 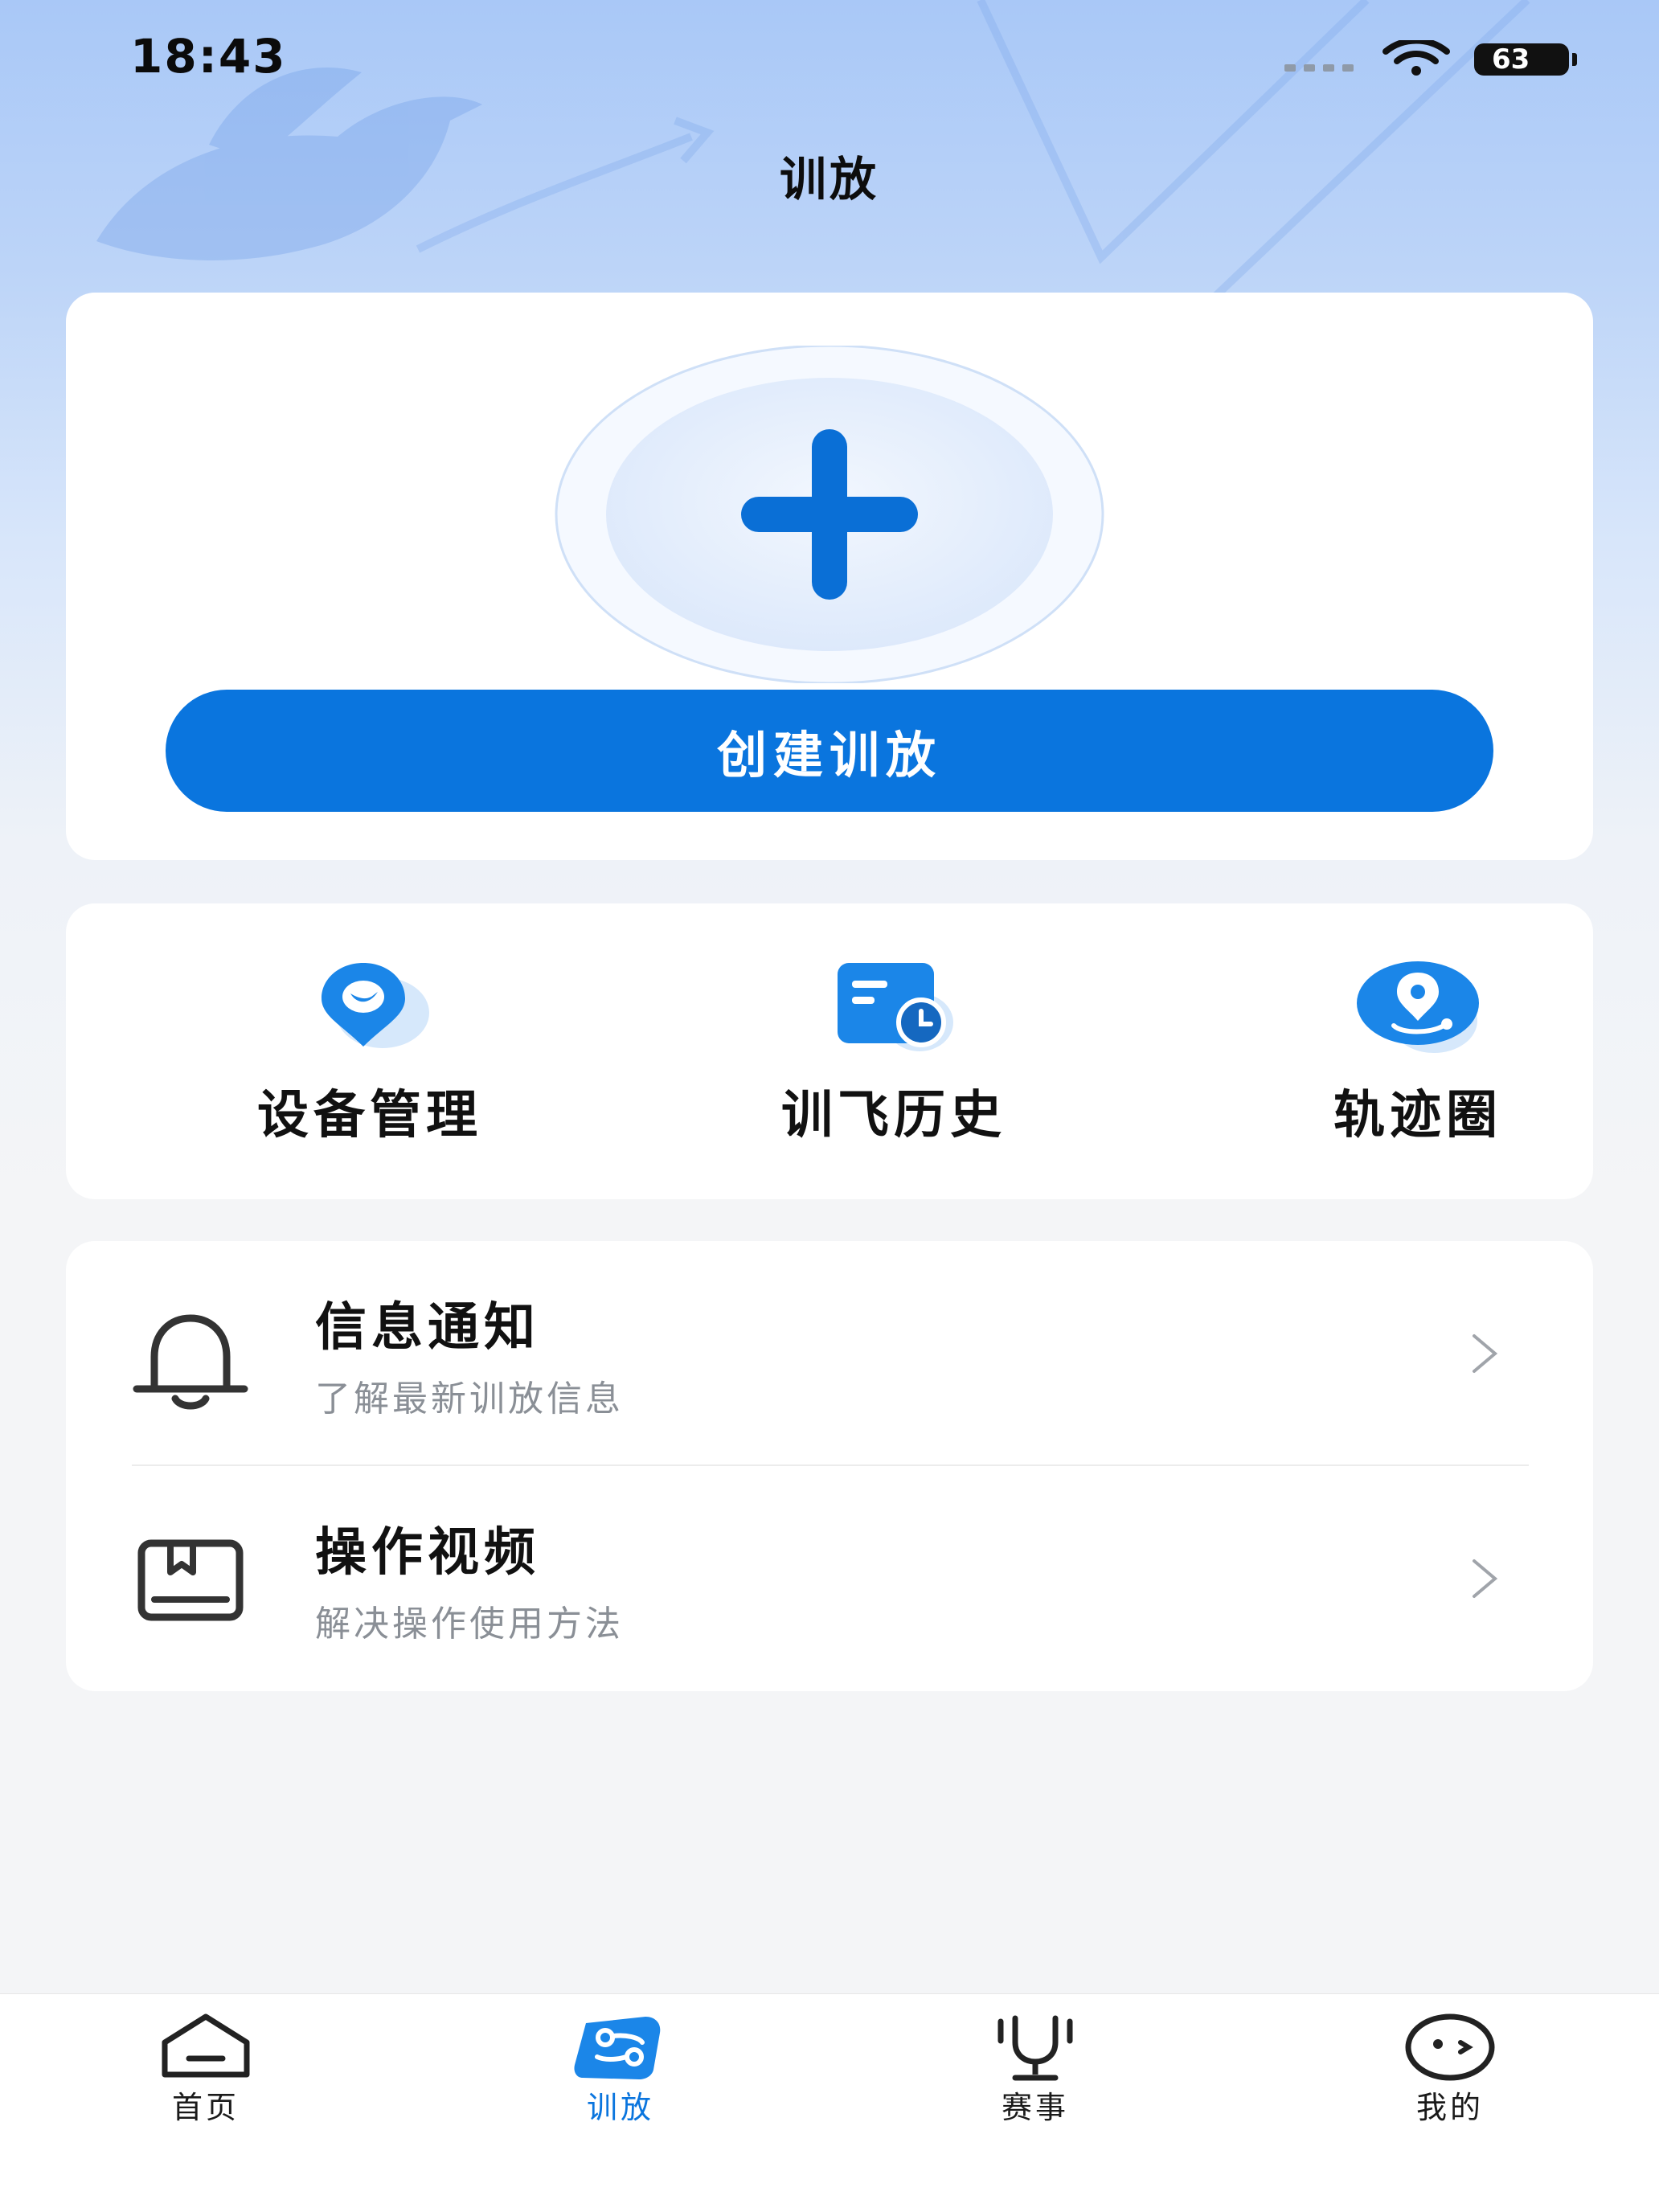 I want to click on bell-icon, so click(x=190, y=1362).